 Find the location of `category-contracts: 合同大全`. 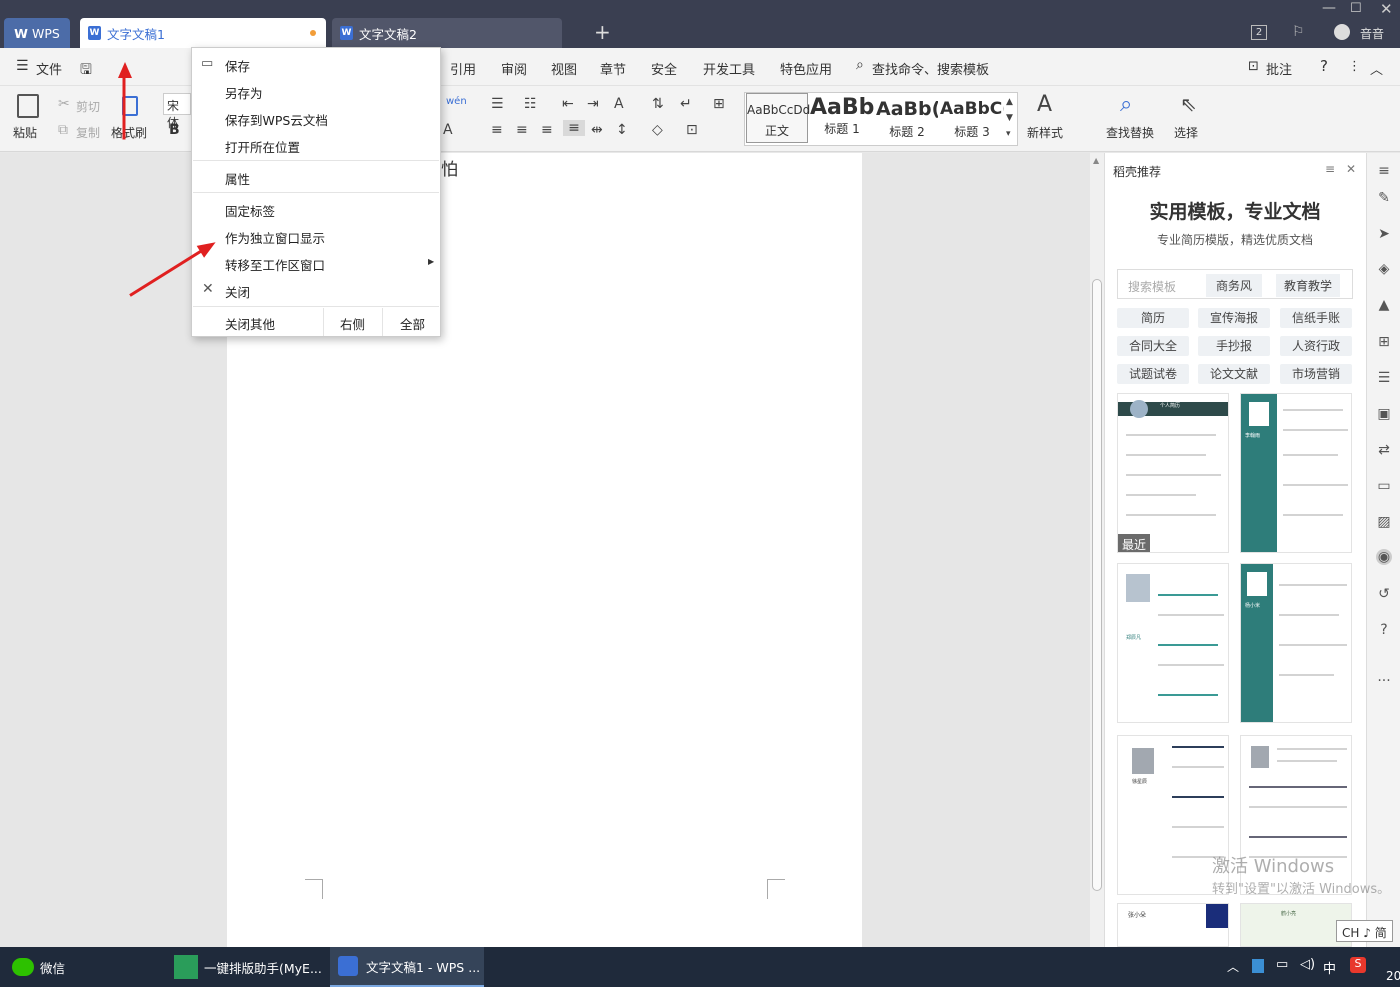

category-contracts: 合同大全 is located at coordinates (1153, 346).